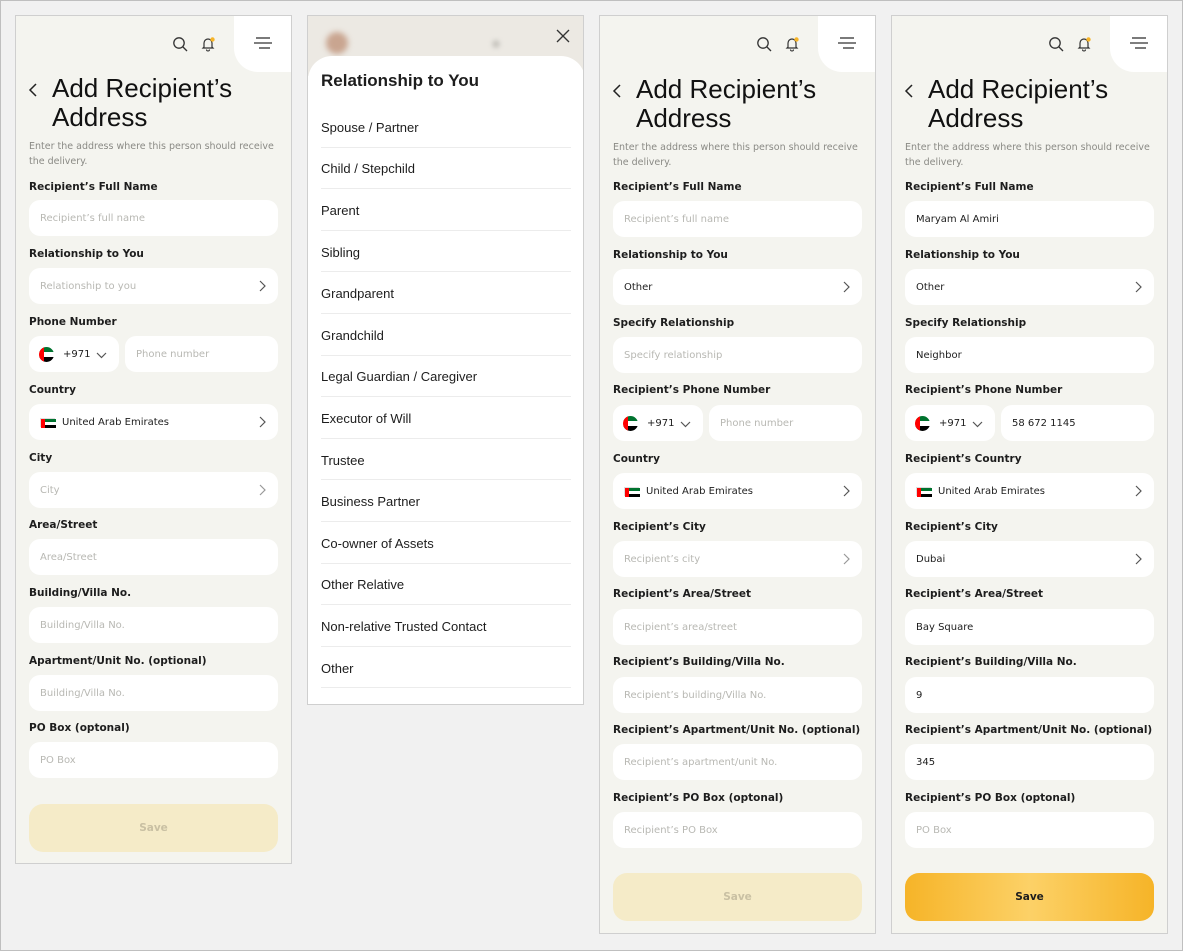  I want to click on building-input: Recipient’s building/Villa No., so click(737, 695).